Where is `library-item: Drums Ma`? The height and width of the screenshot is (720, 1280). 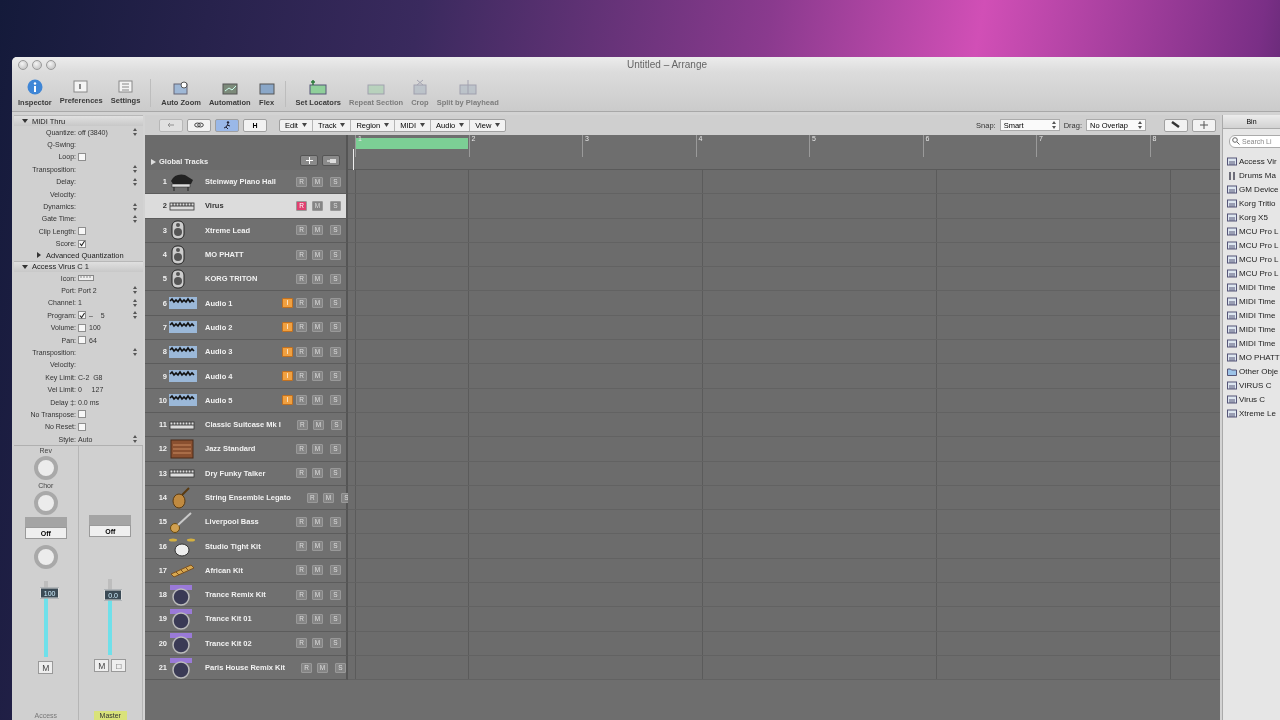 library-item: Drums Ma is located at coordinates (1251, 175).